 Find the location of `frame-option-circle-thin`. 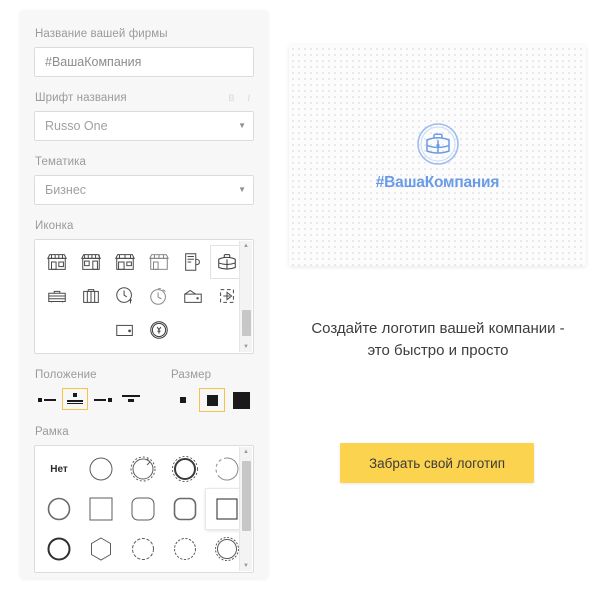

frame-option-circle-thin is located at coordinates (101, 469).